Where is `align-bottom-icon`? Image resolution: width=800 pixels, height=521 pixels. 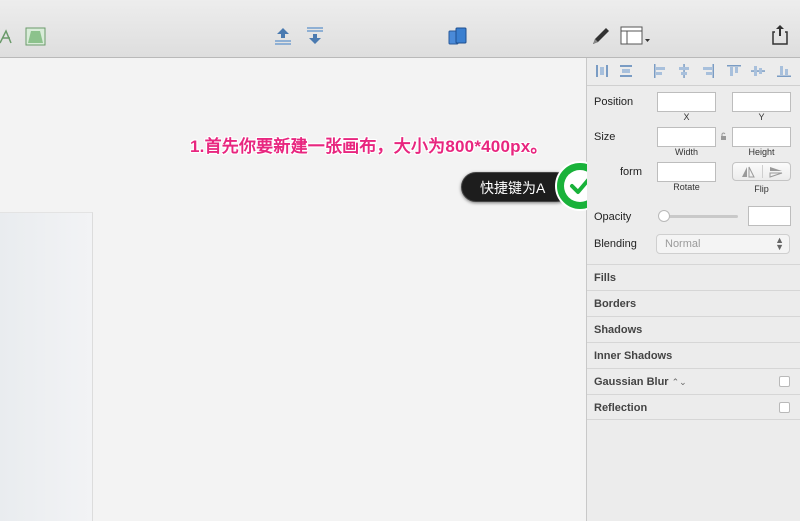 align-bottom-icon is located at coordinates (784, 71).